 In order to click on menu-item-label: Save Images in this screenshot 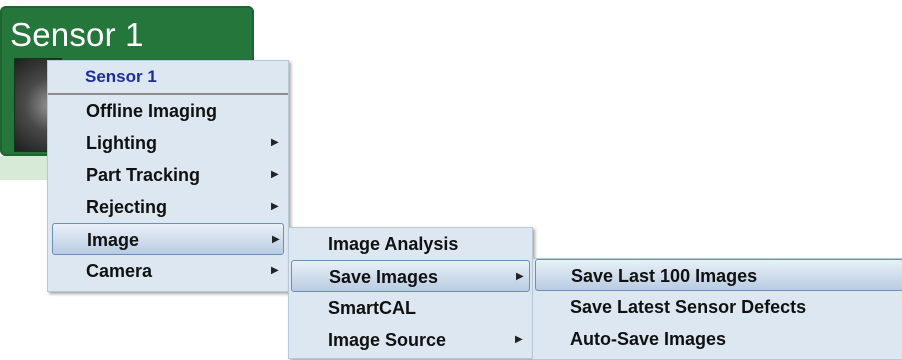, I will do `click(384, 277)`.